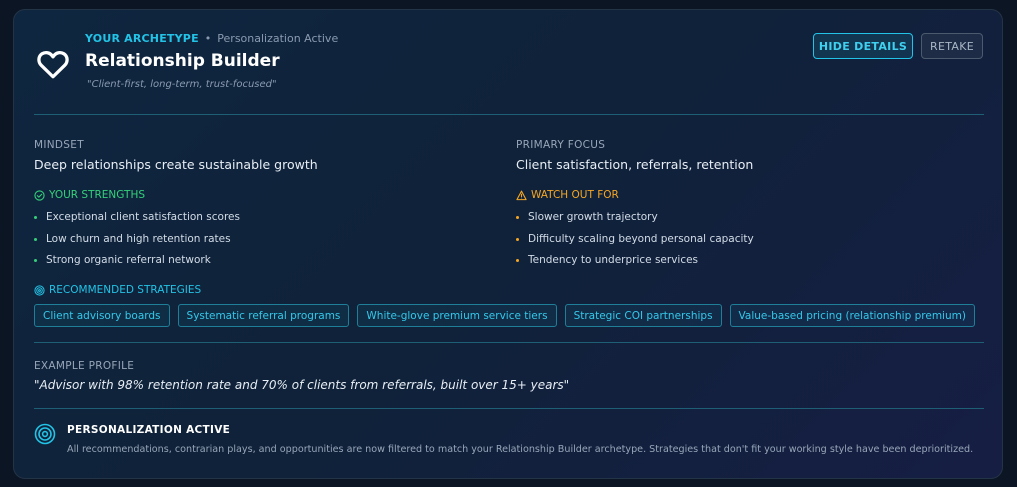  What do you see at coordinates (125, 290) in the screenshot?
I see `strategies-label: RECOMMENDED STRATEGIES` at bounding box center [125, 290].